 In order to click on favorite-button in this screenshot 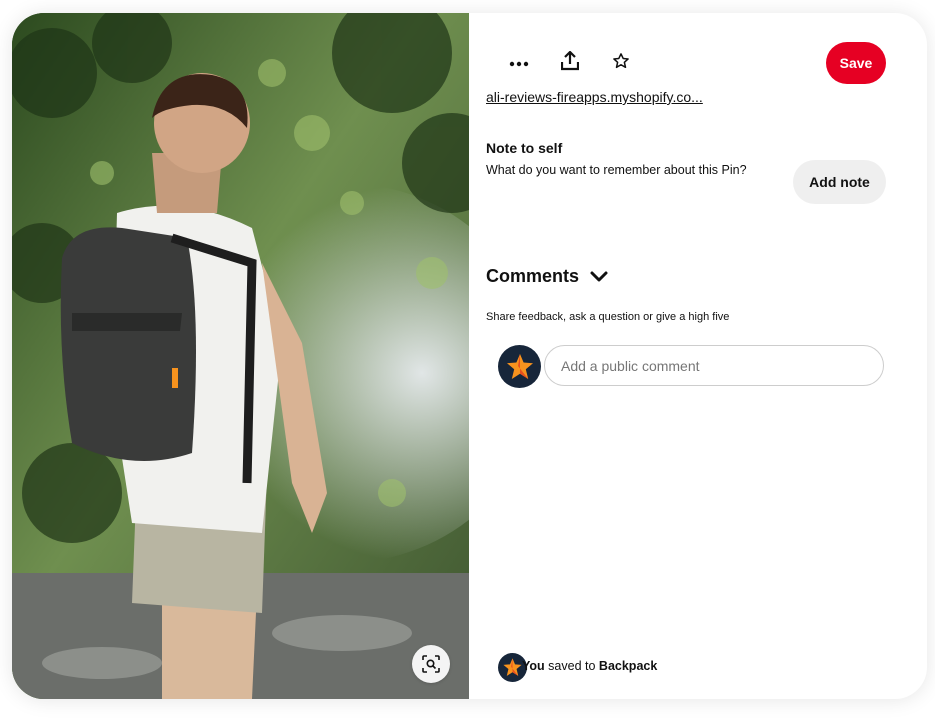, I will do `click(621, 63)`.